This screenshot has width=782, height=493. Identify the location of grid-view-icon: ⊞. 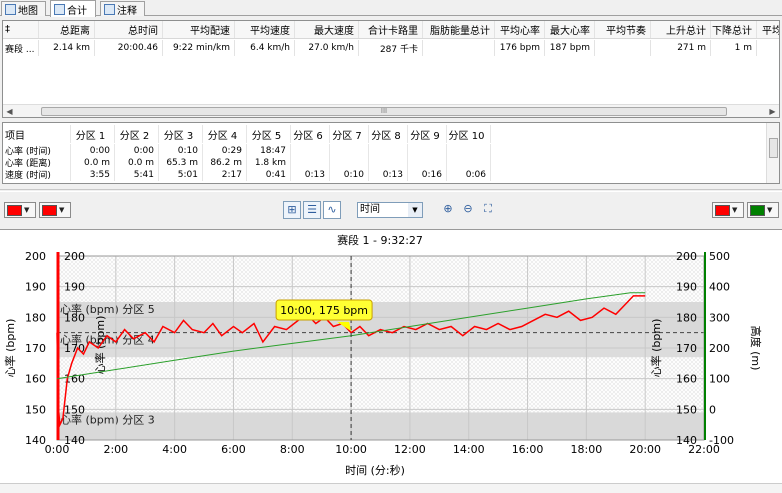
(292, 210).